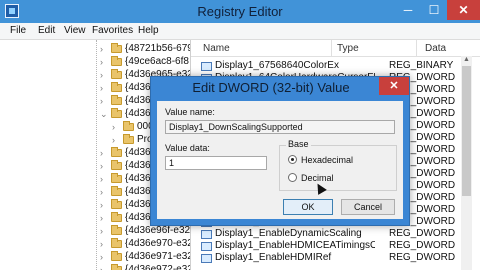 The image size is (480, 270). What do you see at coordinates (288, 233) in the screenshot?
I see `value-name: Display1_EnableDynamicScaling` at bounding box center [288, 233].